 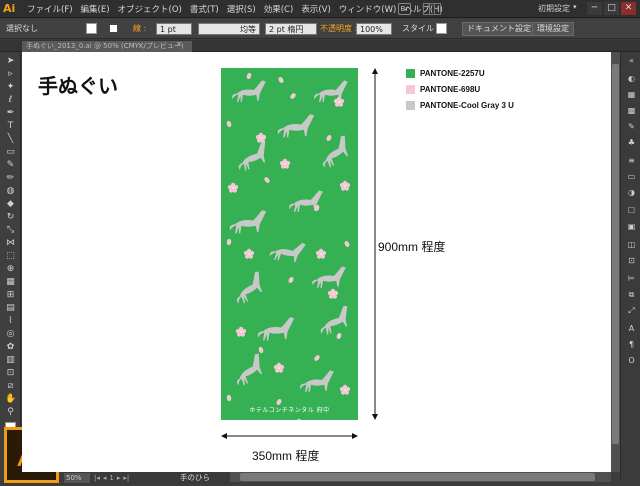 I want to click on width-tool-icon: ⋈, so click(x=10, y=243).